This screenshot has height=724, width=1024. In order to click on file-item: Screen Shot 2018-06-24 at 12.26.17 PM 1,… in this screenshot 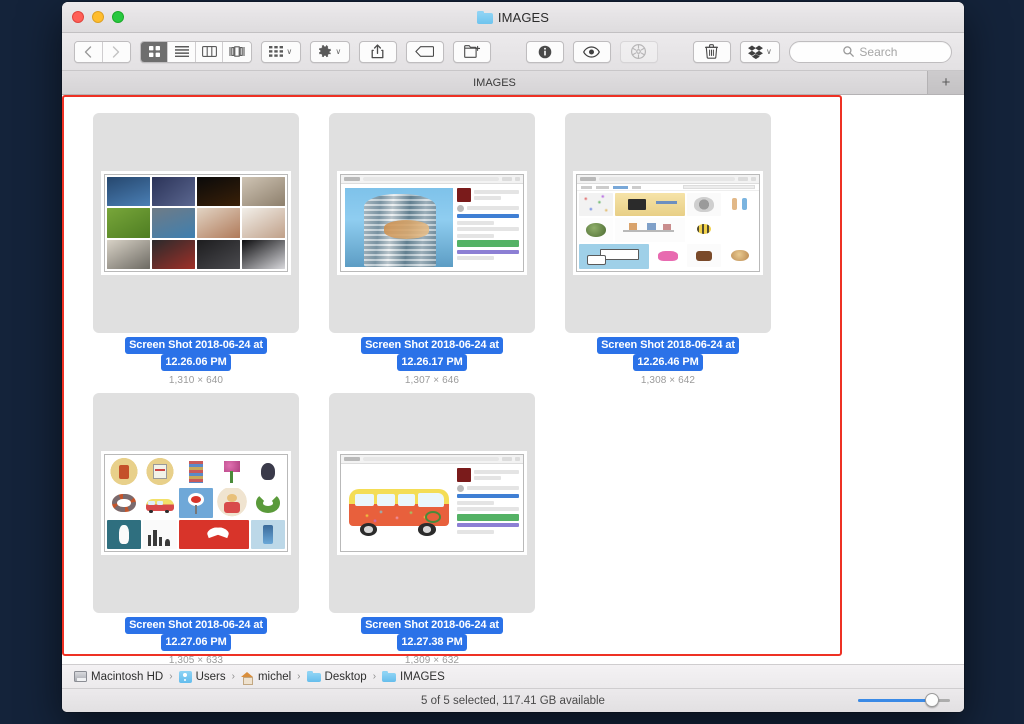, I will do `click(432, 249)`.